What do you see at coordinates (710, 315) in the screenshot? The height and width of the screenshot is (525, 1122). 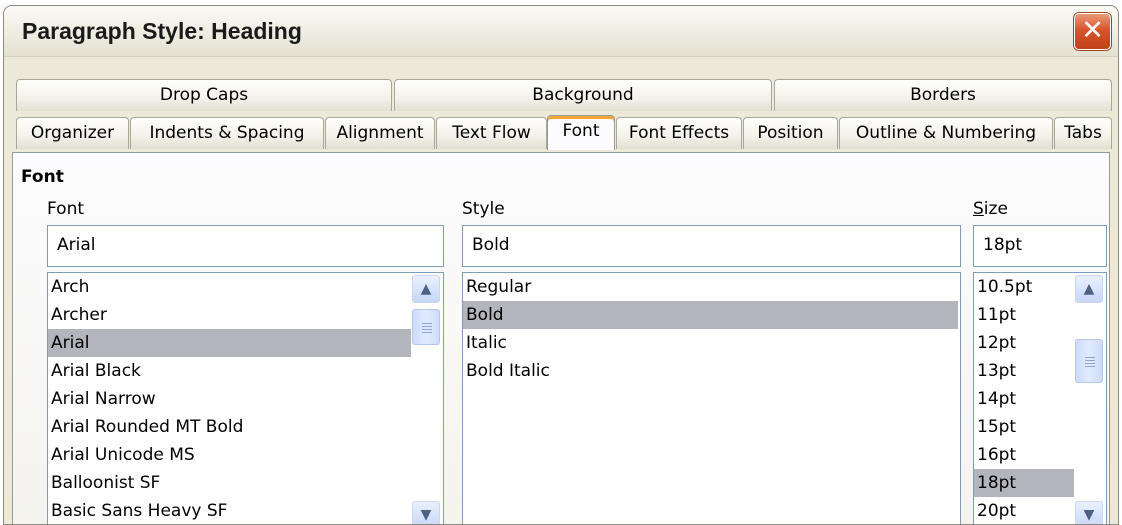 I see `list-item-selected: Bold` at bounding box center [710, 315].